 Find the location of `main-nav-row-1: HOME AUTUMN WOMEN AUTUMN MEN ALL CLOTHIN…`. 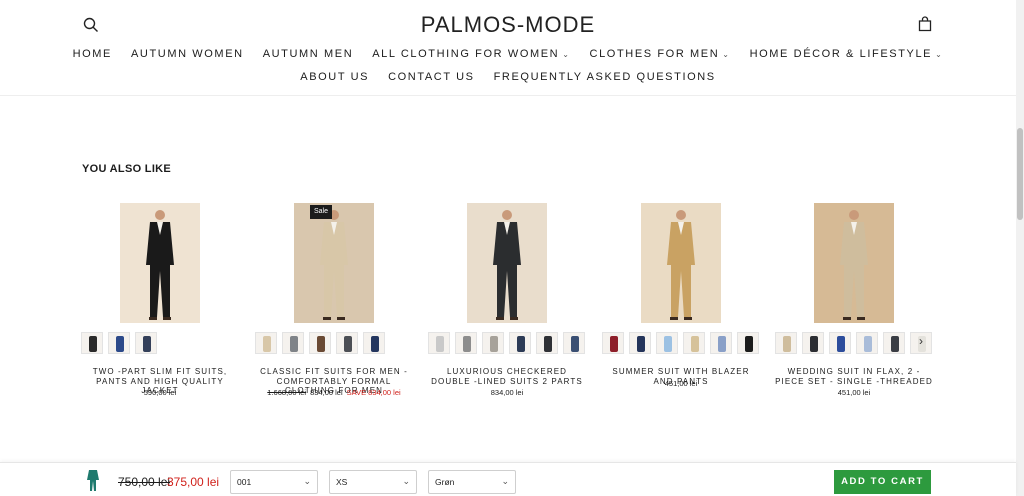

main-nav-row-1: HOME AUTUMN WOMEN AUTUMN MEN ALL CLOTHIN… is located at coordinates (508, 54).